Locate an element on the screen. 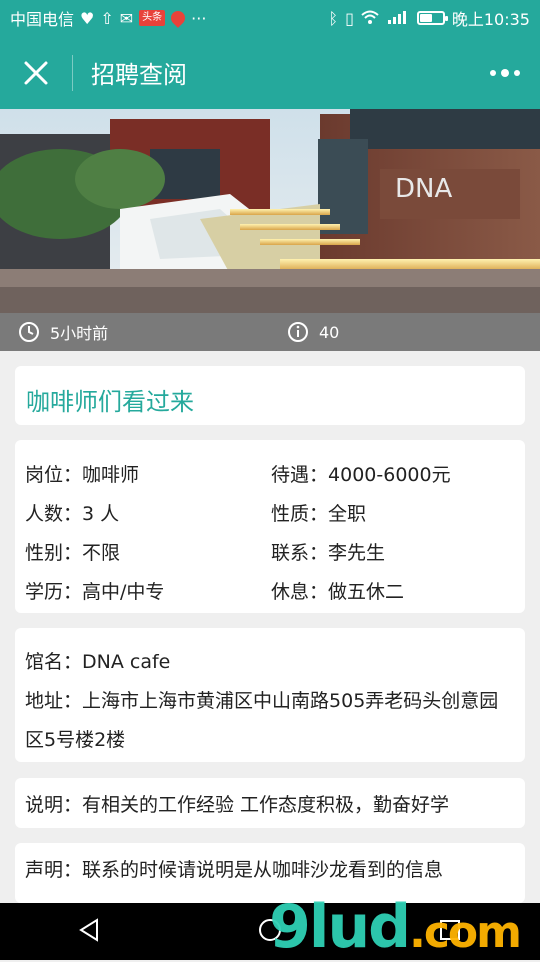  carrier-label: 中国电信 is located at coordinates (42, 19).